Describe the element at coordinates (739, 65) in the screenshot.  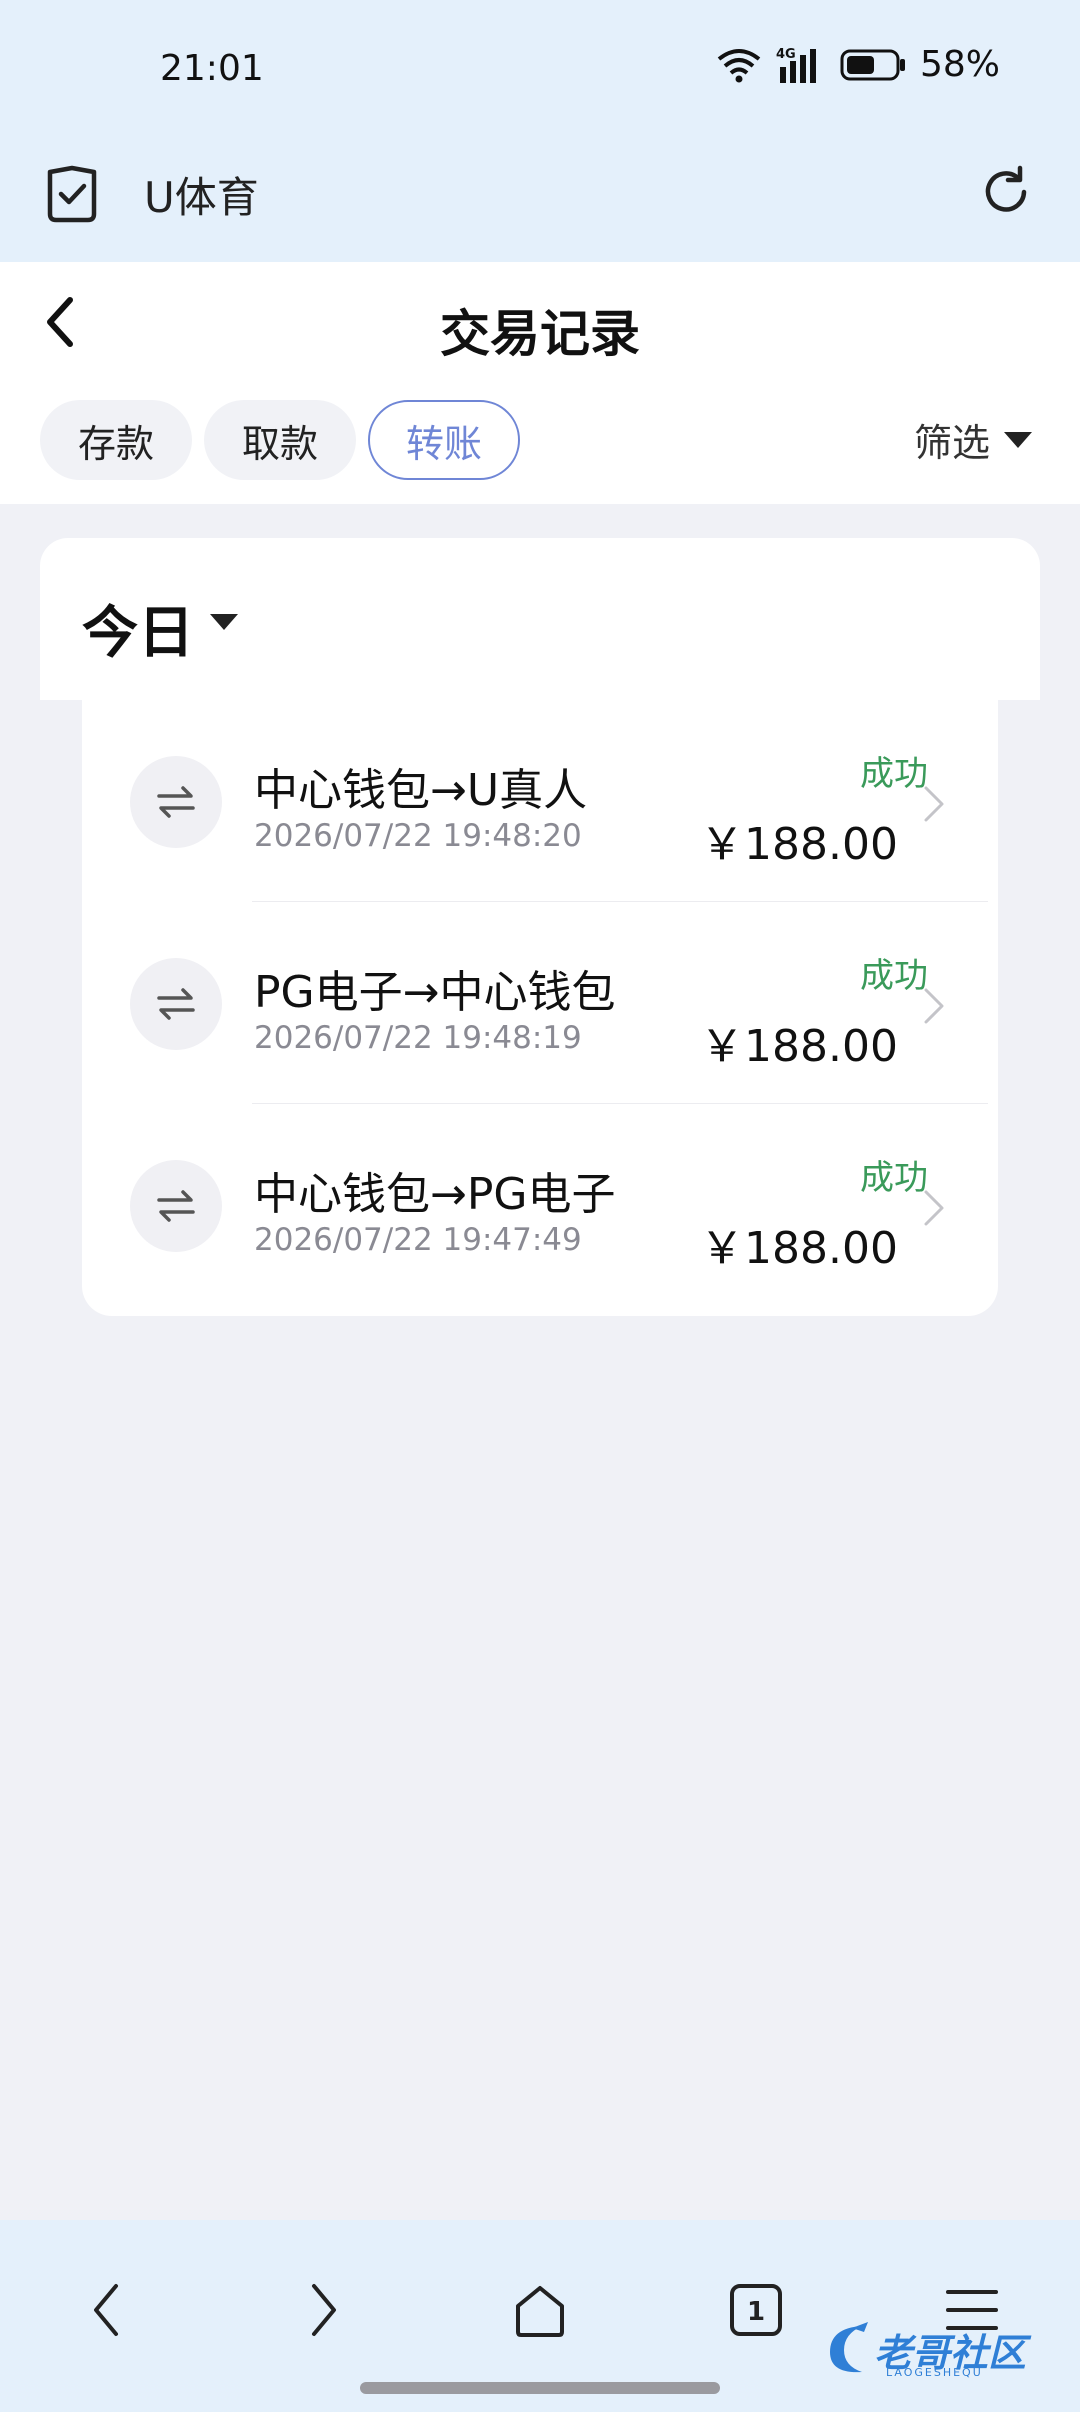
I see `wifi-icon` at that location.